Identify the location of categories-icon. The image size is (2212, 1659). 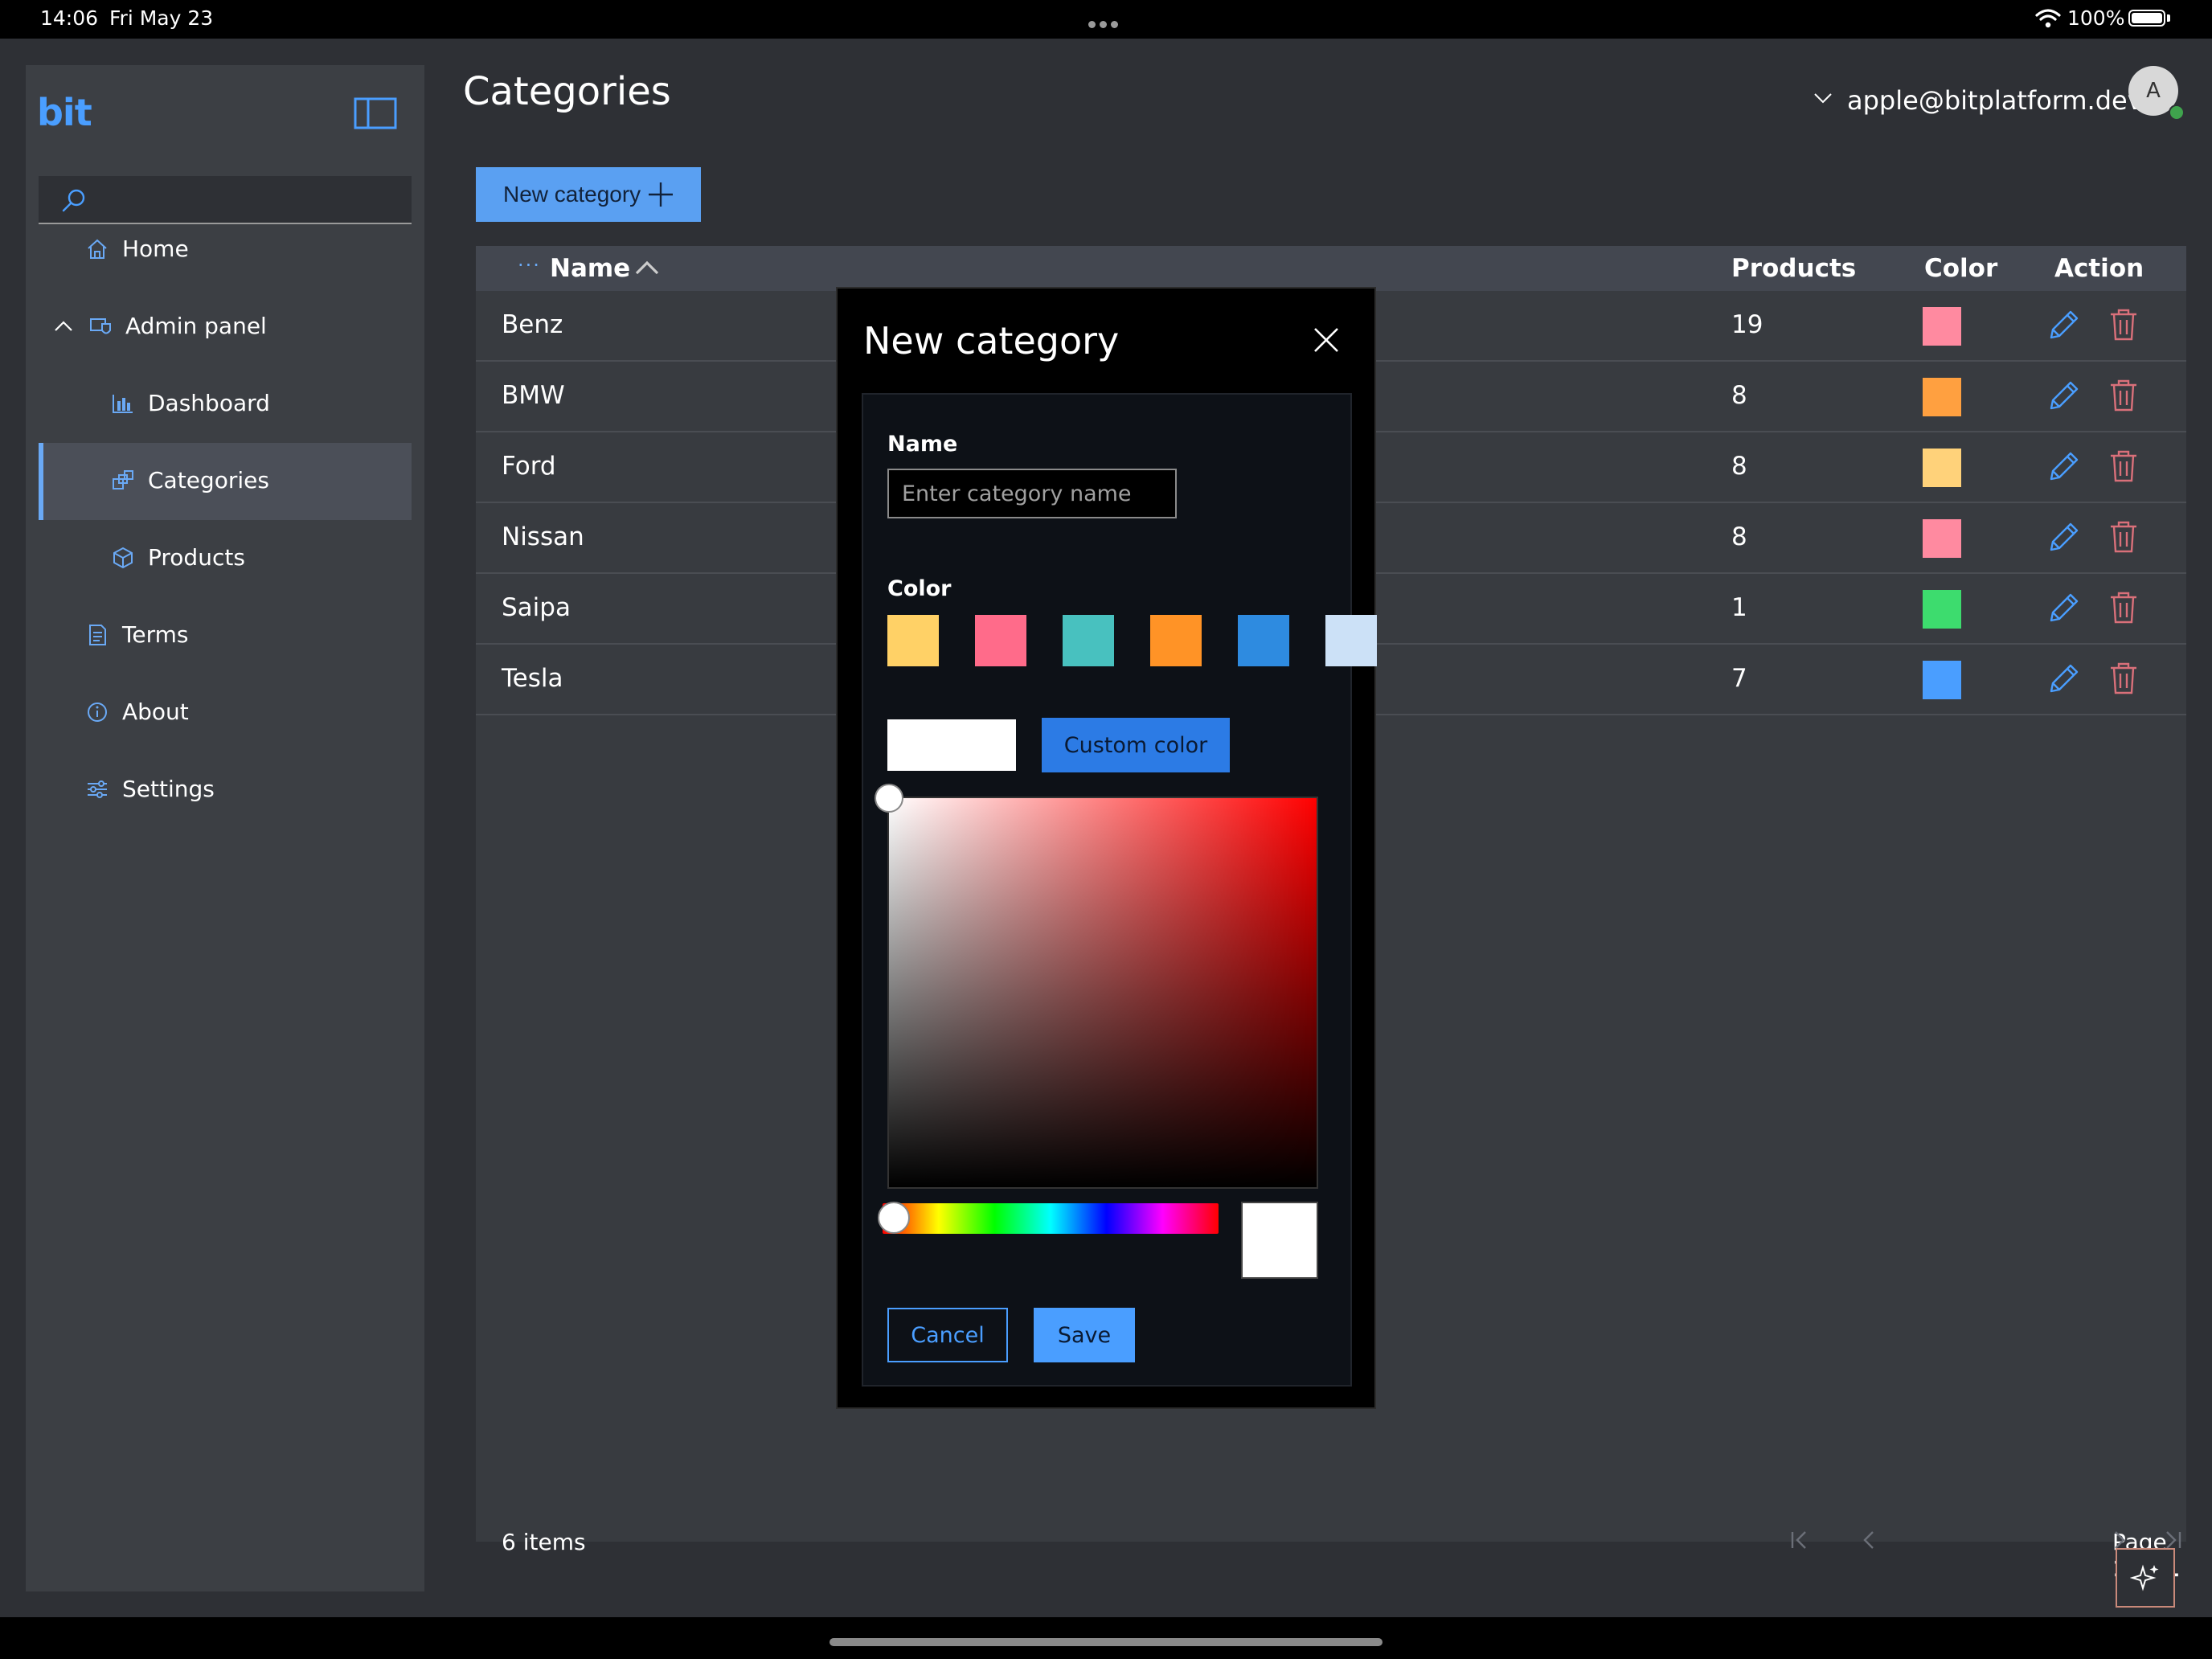
(123, 480).